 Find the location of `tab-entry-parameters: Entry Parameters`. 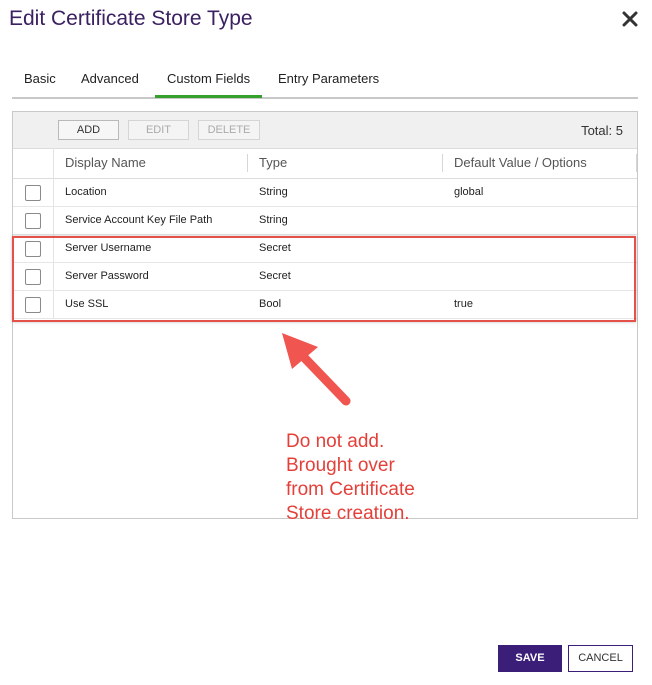

tab-entry-parameters: Entry Parameters is located at coordinates (328, 82).